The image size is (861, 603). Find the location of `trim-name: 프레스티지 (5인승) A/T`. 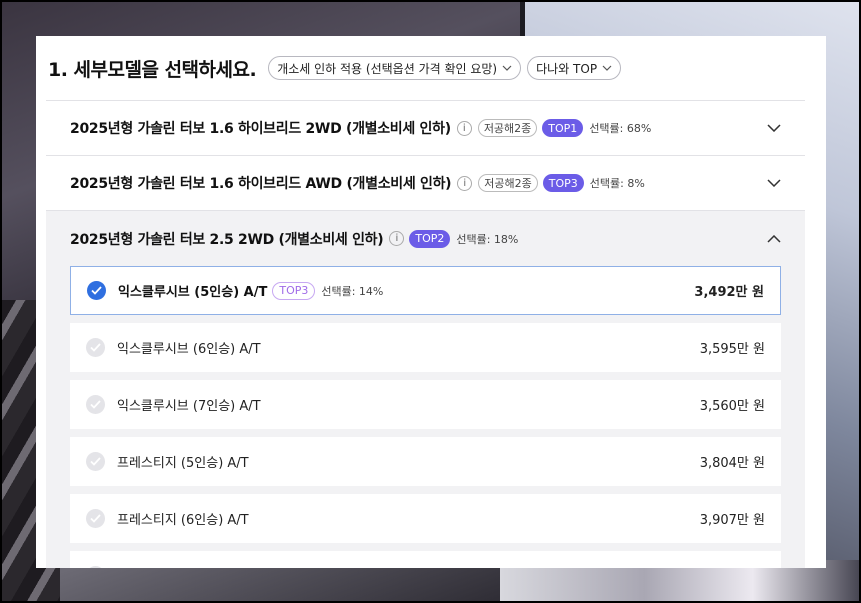

trim-name: 프레스티지 (5인승) A/T is located at coordinates (183, 463).